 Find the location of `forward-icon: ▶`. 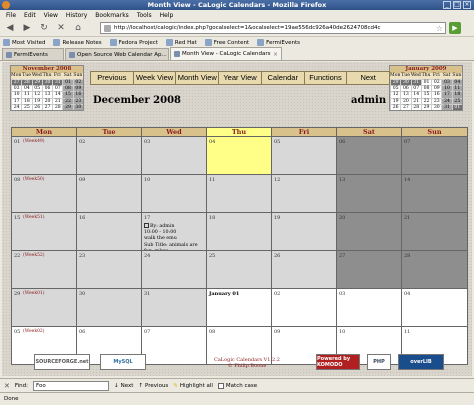

forward-icon: ▶ is located at coordinates (27, 28).